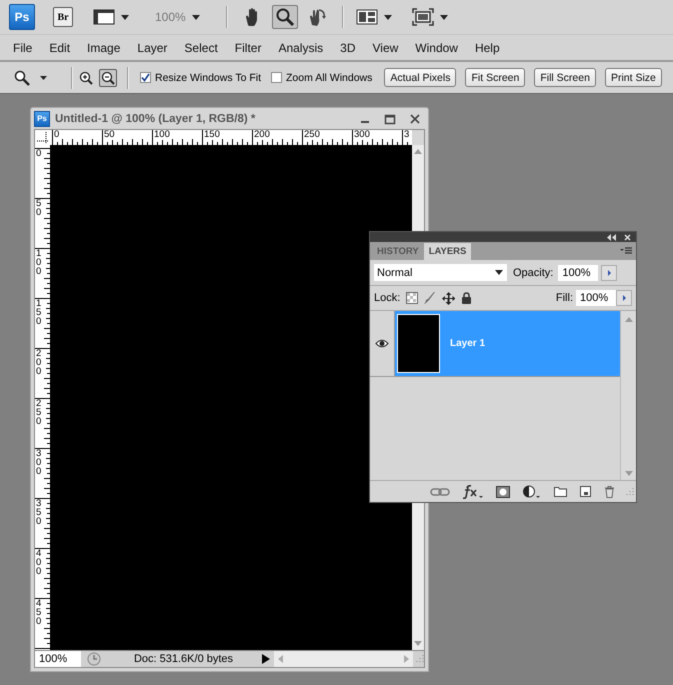 The width and height of the screenshot is (673, 685). I want to click on panel-menu-icon, so click(626, 251).